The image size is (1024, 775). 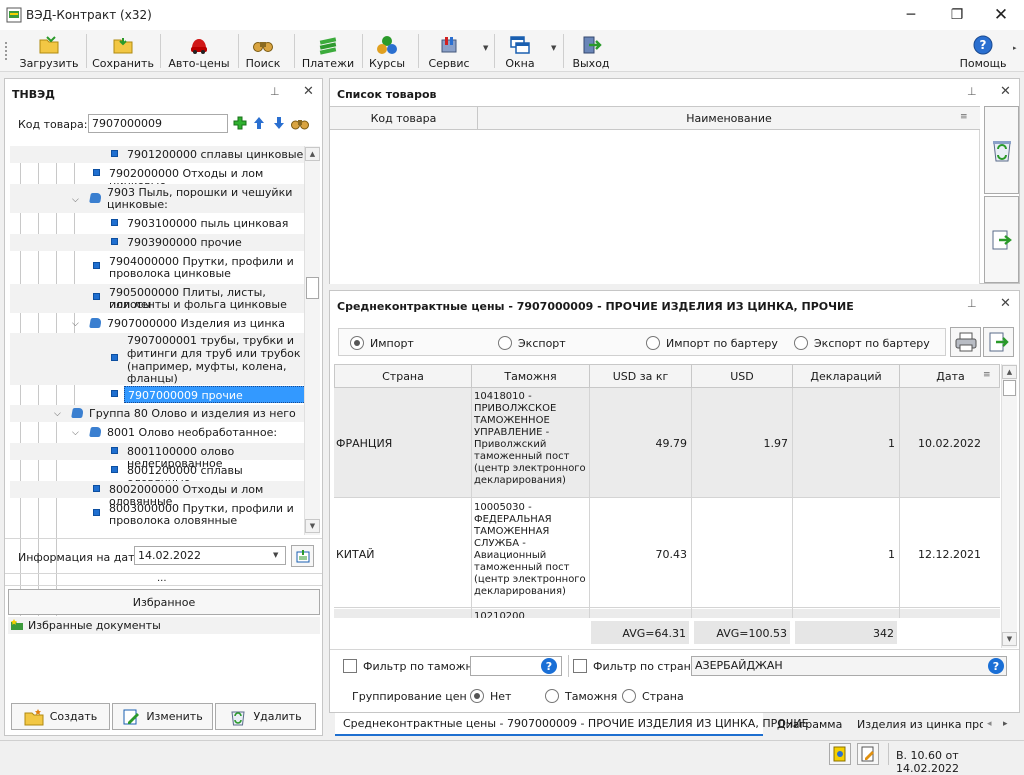 What do you see at coordinates (520, 51) in the screenshot?
I see `windows-button: Окна` at bounding box center [520, 51].